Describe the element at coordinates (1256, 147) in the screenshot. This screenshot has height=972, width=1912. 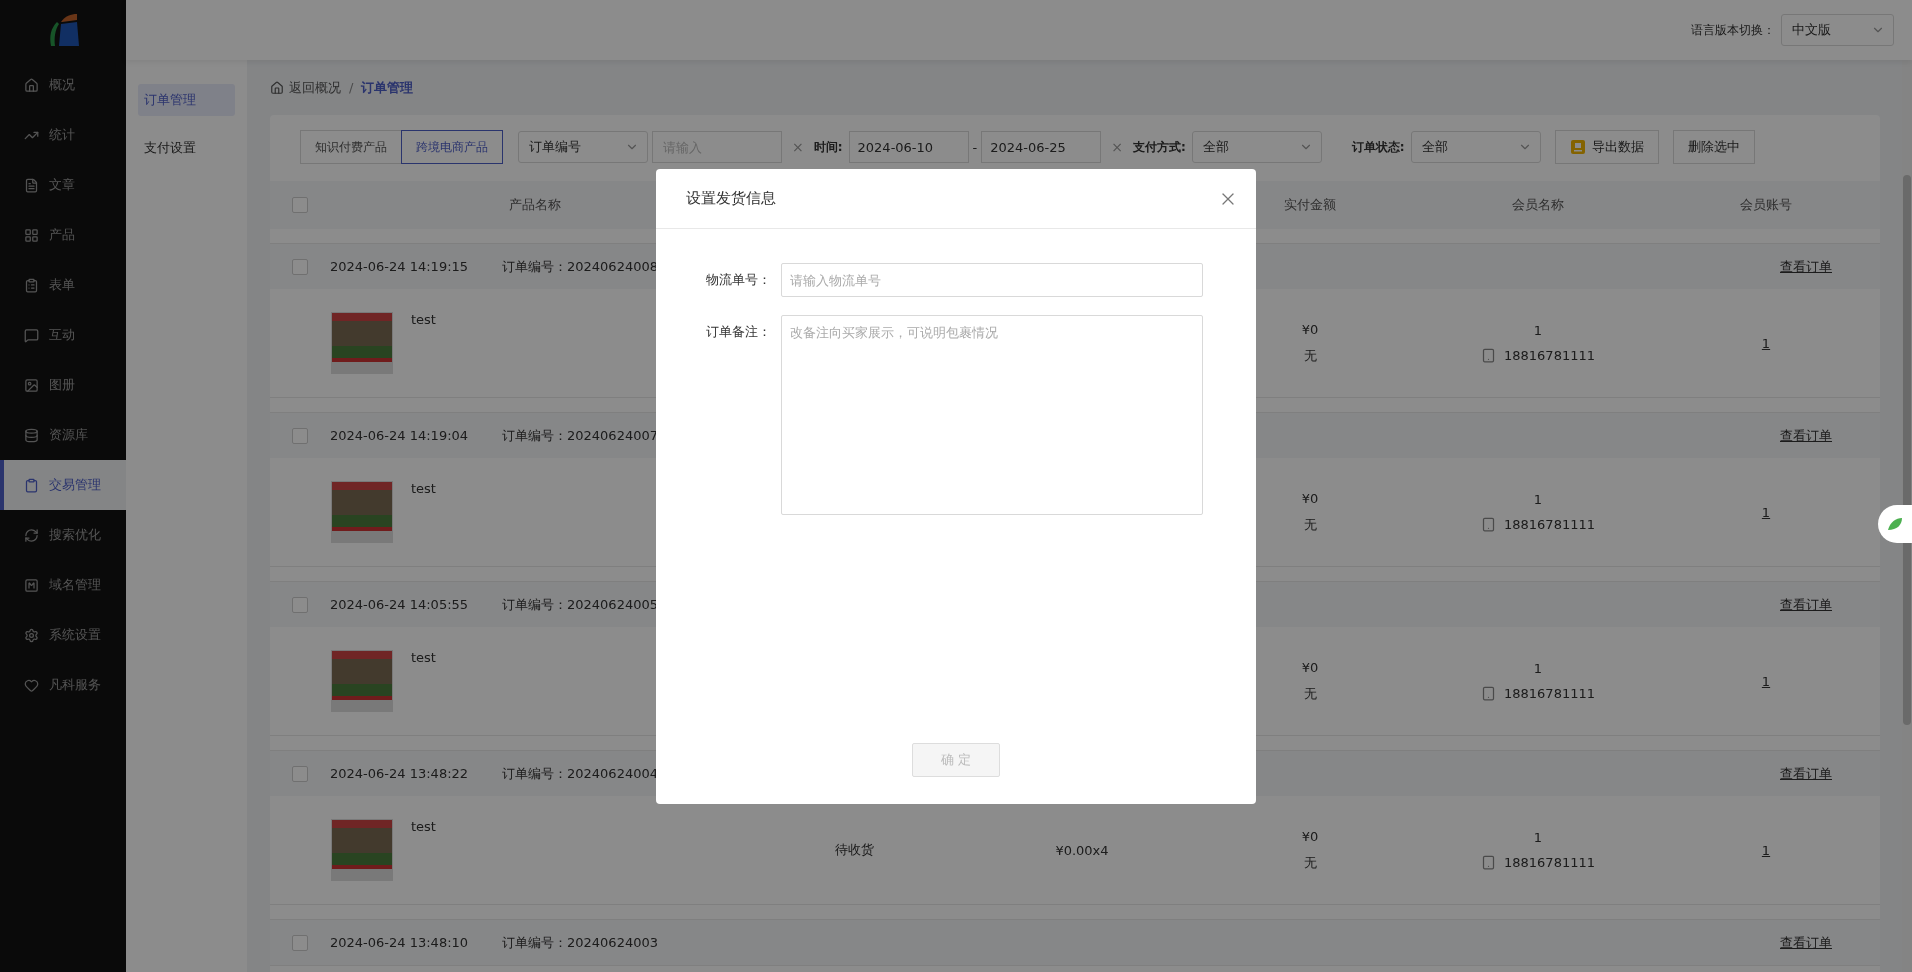
I see `payment-select: 全部` at that location.